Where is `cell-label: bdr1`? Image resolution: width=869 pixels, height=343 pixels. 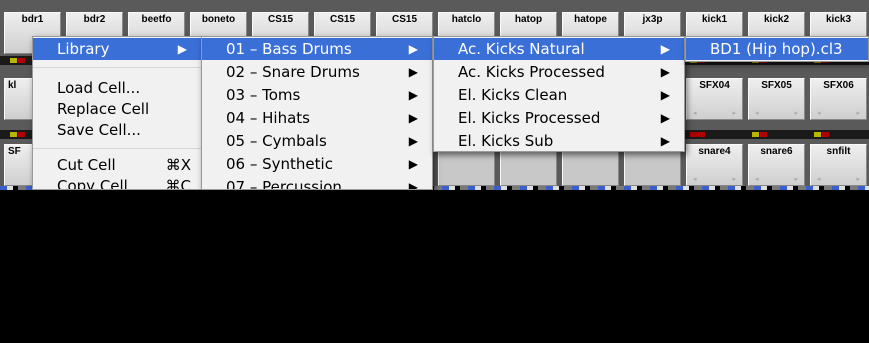 cell-label: bdr1 is located at coordinates (32, 19).